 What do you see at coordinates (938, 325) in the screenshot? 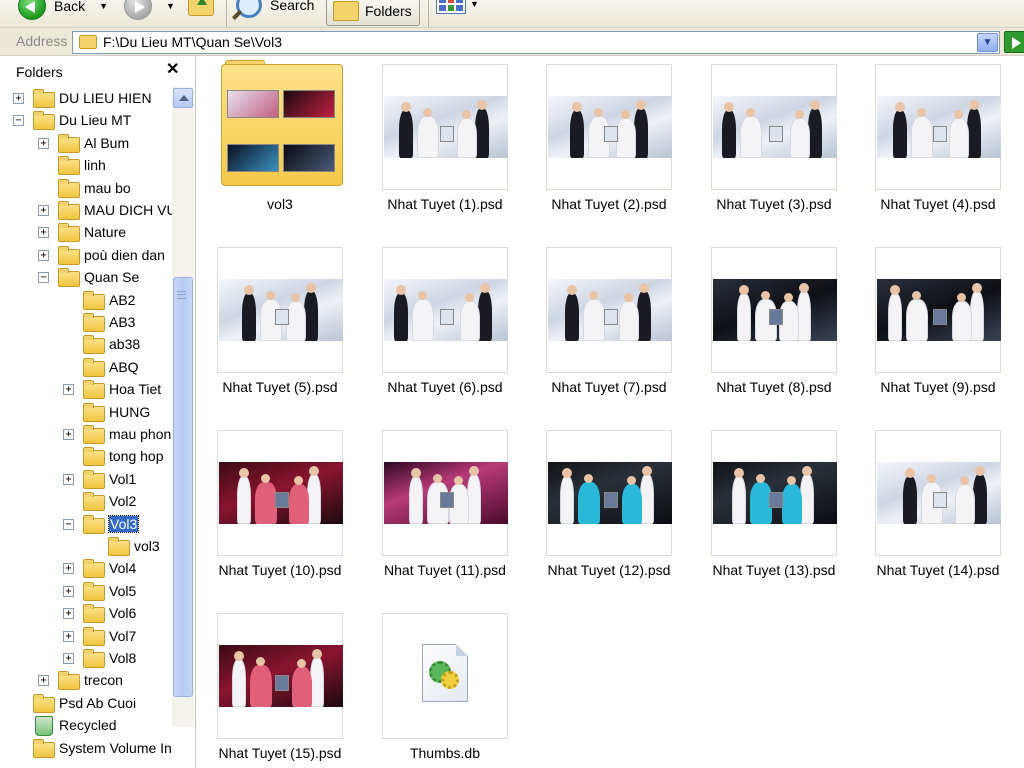
I see `file-item: Nhat Tuyet (9).psd` at bounding box center [938, 325].